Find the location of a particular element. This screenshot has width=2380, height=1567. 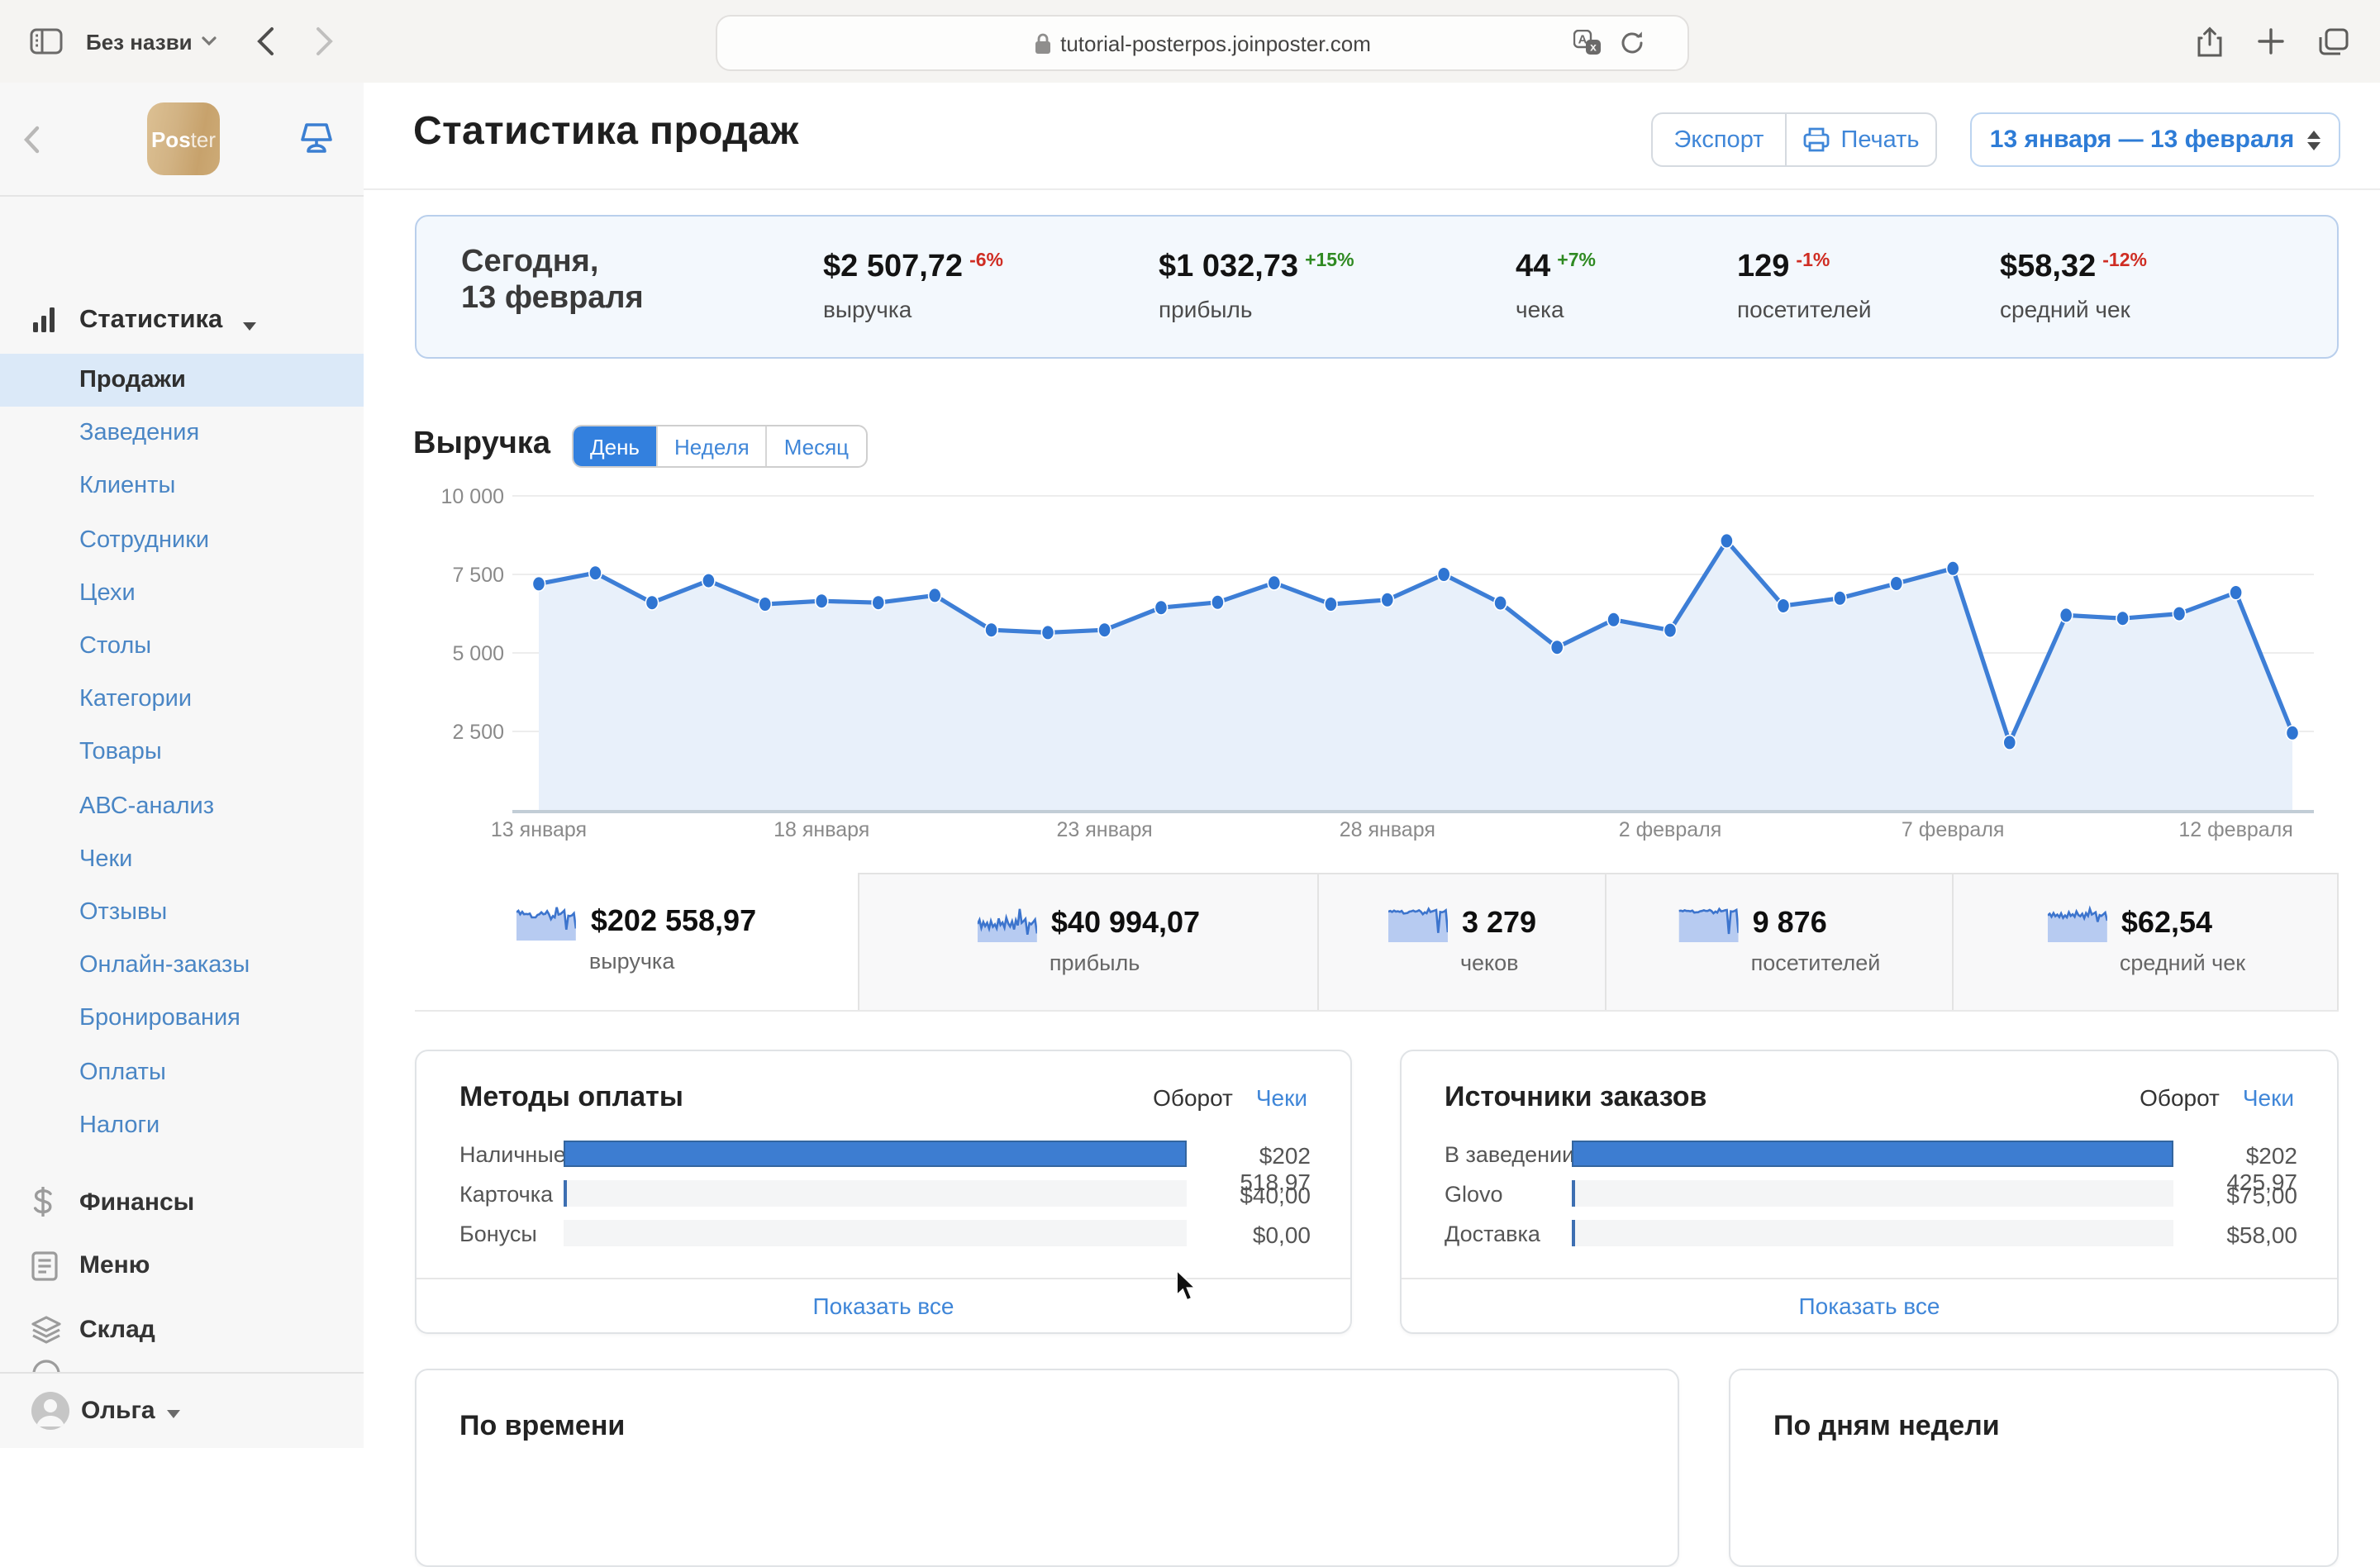

print-label: Печать is located at coordinates (1880, 139).